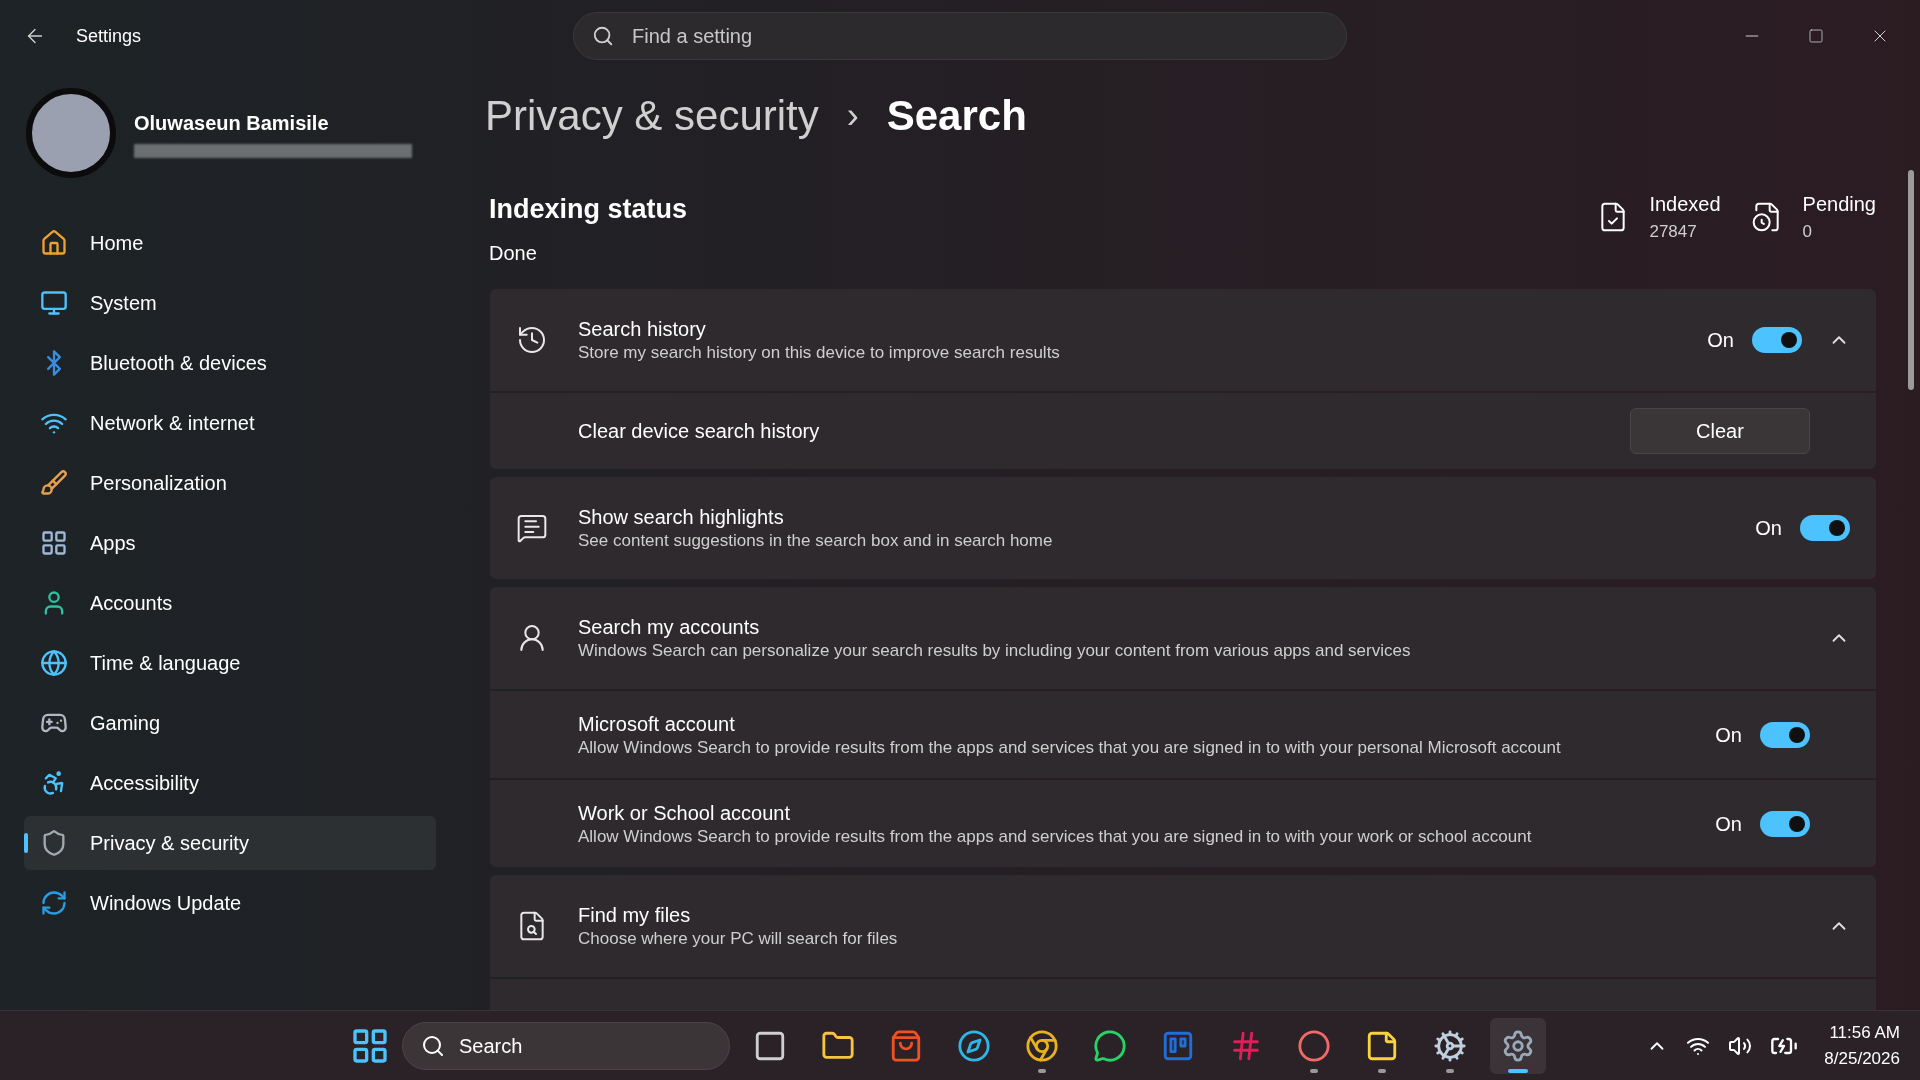  Describe the element at coordinates (230, 423) in the screenshot. I see `nav-item: Network & internet` at that location.